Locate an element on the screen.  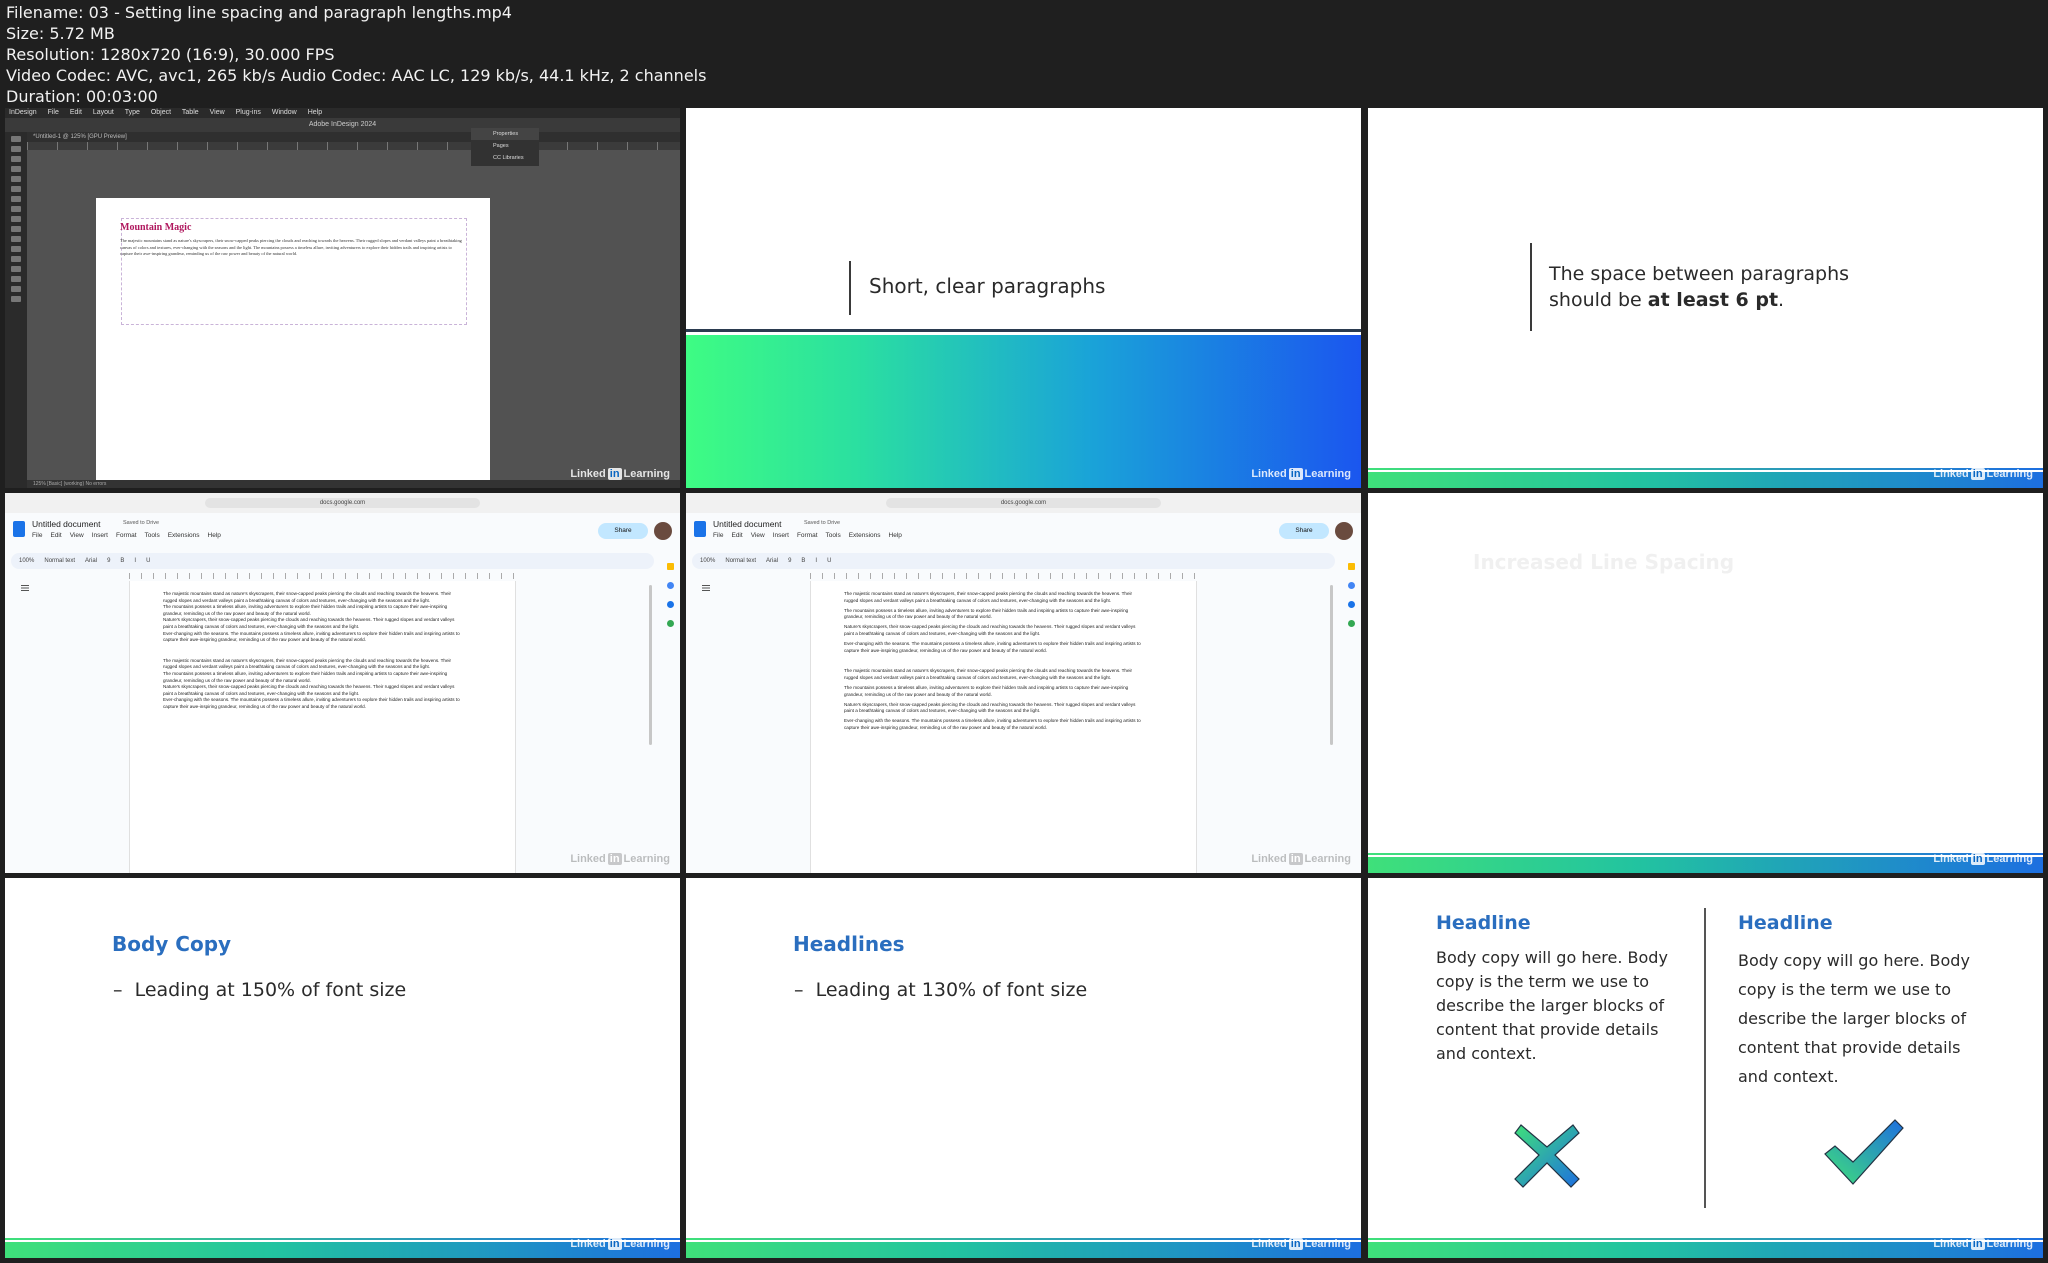
text-frame is located at coordinates (294, 271).